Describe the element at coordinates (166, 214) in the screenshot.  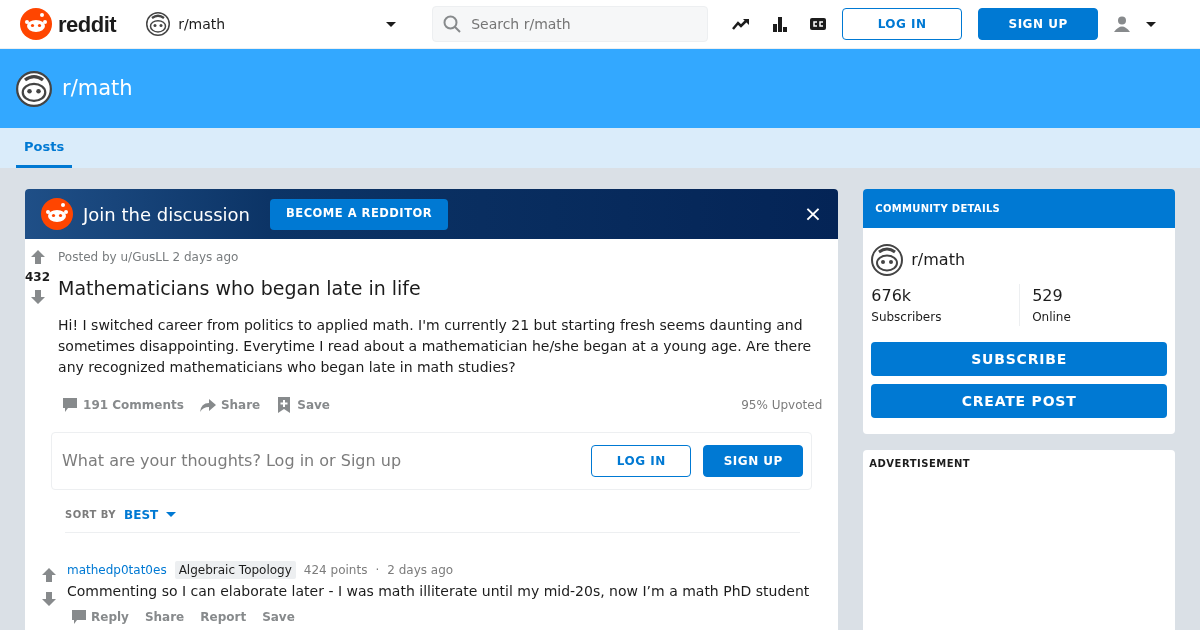
I see `join-title: Join the discussion` at that location.